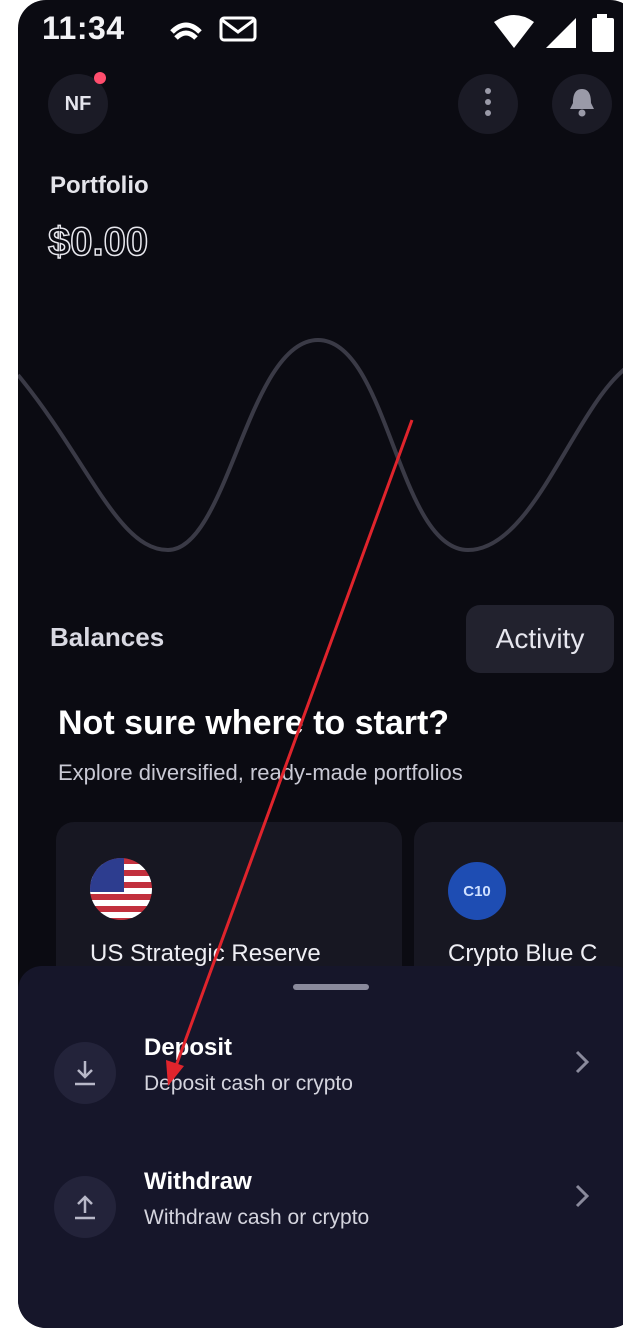  Describe the element at coordinates (100, 78) in the screenshot. I see `notification-dot` at that location.